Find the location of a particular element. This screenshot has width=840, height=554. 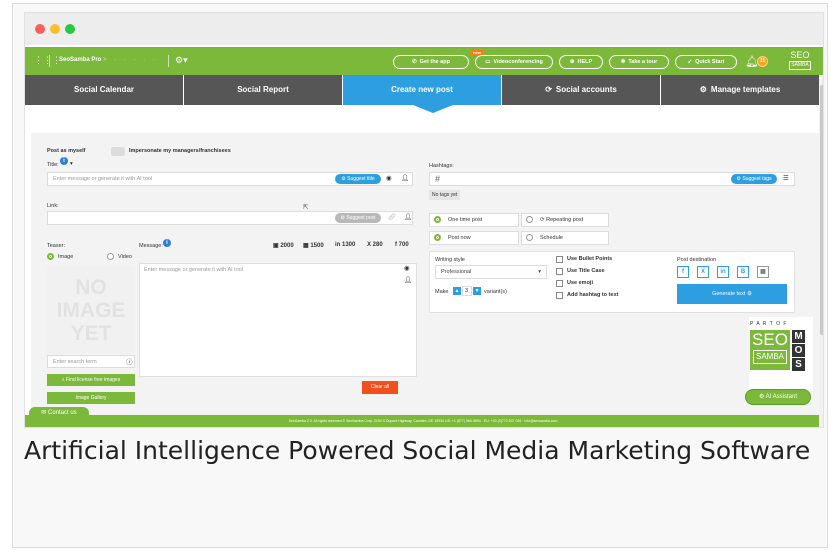

take-a-tour-button: ✱ Take a tour is located at coordinates (639, 62).